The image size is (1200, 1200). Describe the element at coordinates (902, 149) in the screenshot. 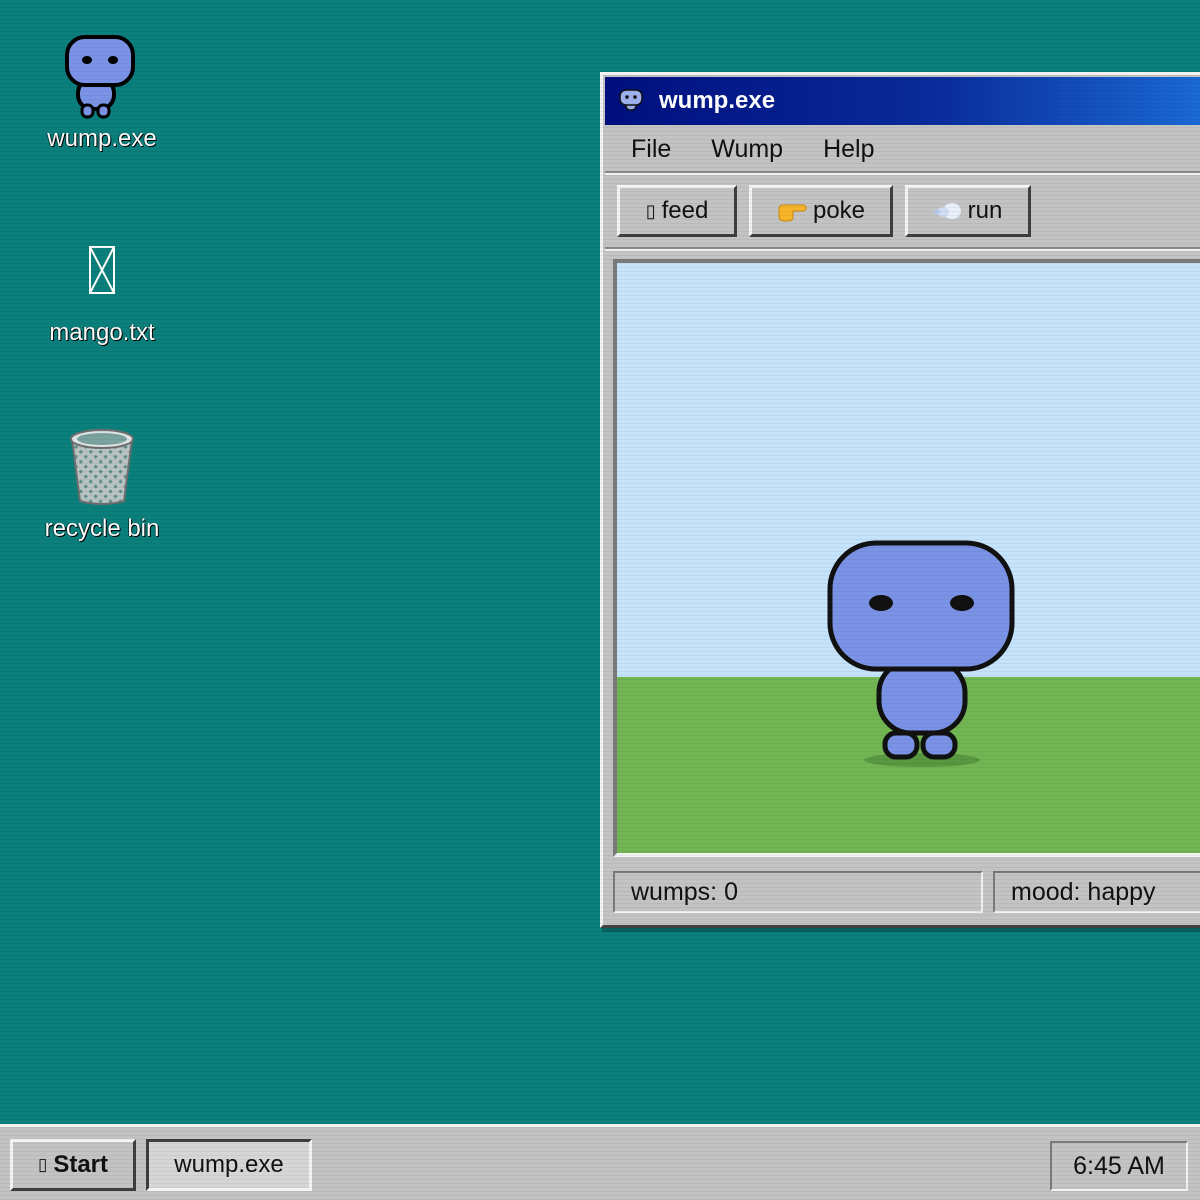

I see `menu-bar: File Wump Help` at that location.